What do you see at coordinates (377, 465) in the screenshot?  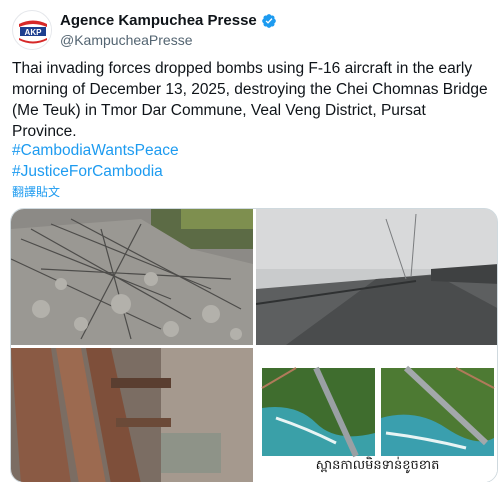 I see `image-caption: ស្ពានកាលមិនទាន់ខូចខាត` at bounding box center [377, 465].